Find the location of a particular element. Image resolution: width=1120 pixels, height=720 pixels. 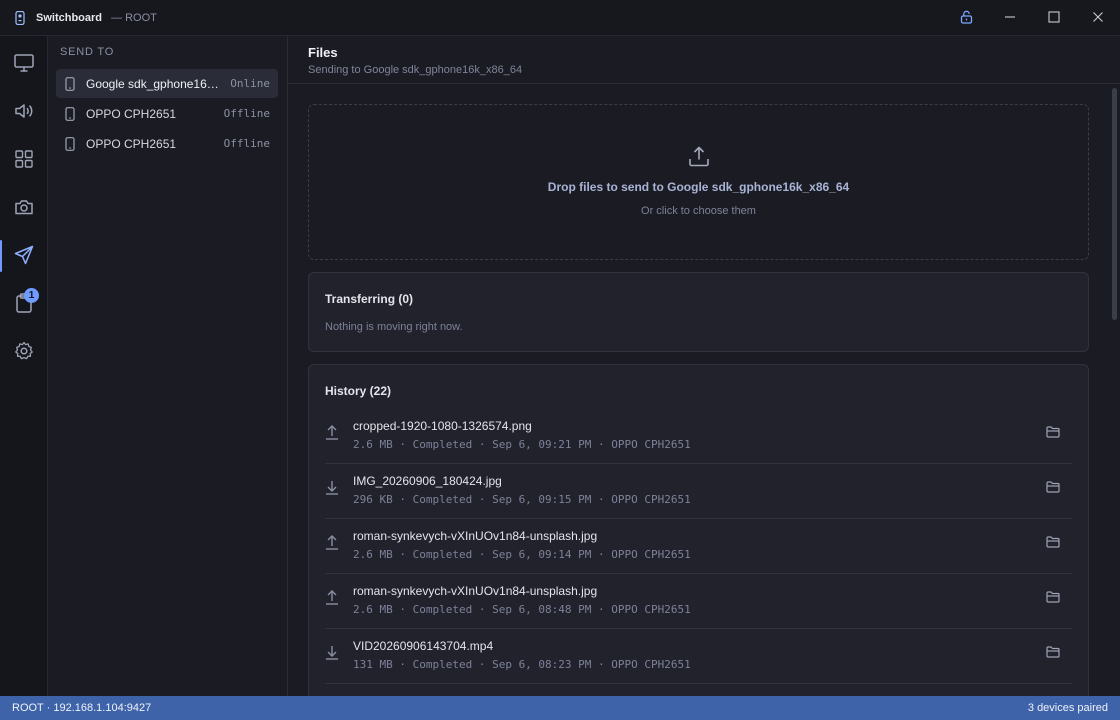

history-file-name: IMG_20260906_180424.jpg is located at coordinates (427, 481).